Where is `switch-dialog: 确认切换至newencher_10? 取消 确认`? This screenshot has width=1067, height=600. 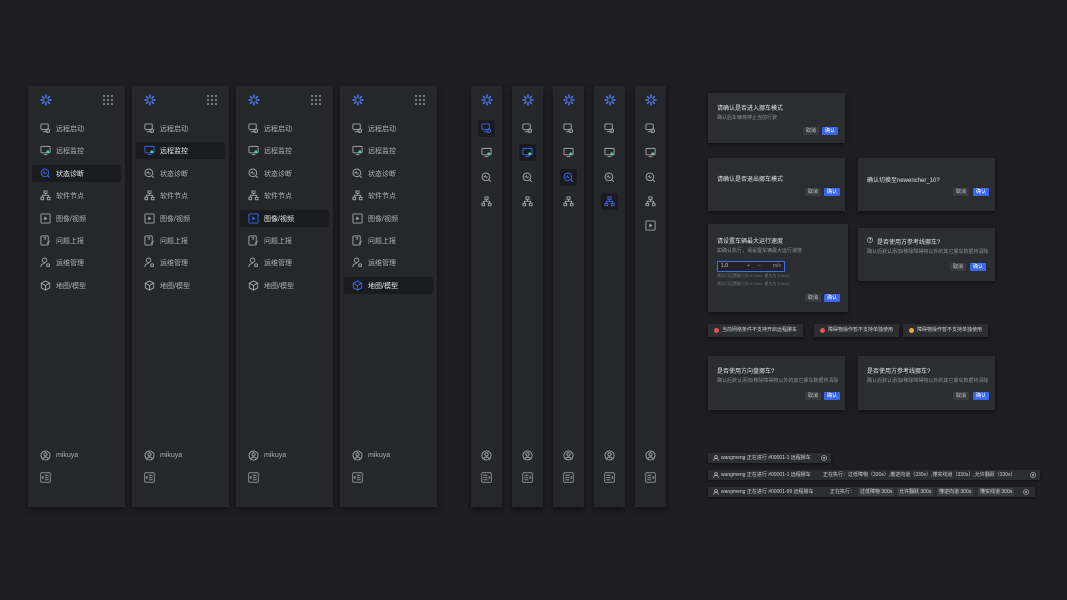 switch-dialog: 确认切换至newencher_10? 取消 确认 is located at coordinates (926, 184).